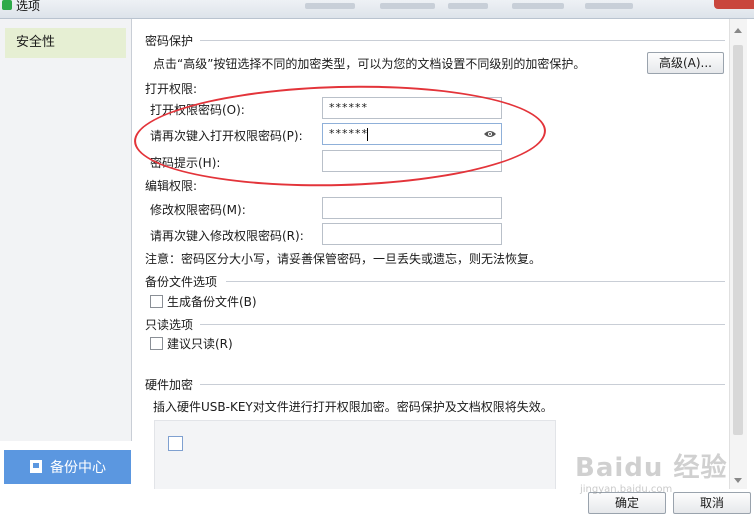  Describe the element at coordinates (36, 466) in the screenshot. I see `backup-icon` at that location.